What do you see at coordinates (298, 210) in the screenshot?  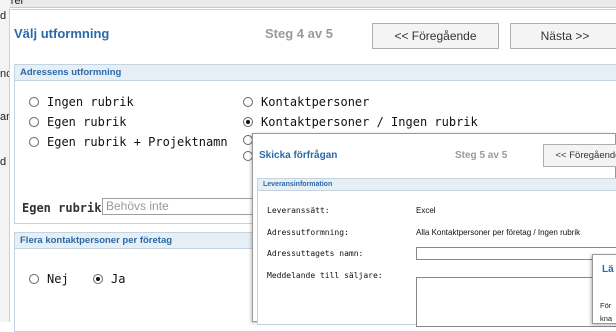 I see `delivery-method-label: Leveranssätt:` at bounding box center [298, 210].